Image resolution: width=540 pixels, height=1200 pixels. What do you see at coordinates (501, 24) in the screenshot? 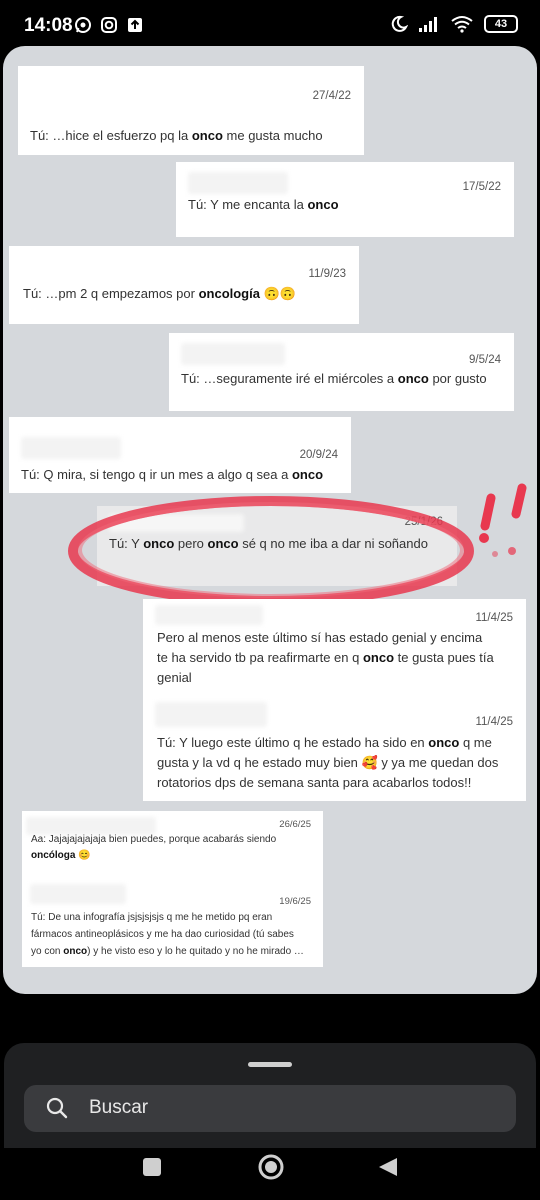
I see `battery-indicator: 43` at bounding box center [501, 24].